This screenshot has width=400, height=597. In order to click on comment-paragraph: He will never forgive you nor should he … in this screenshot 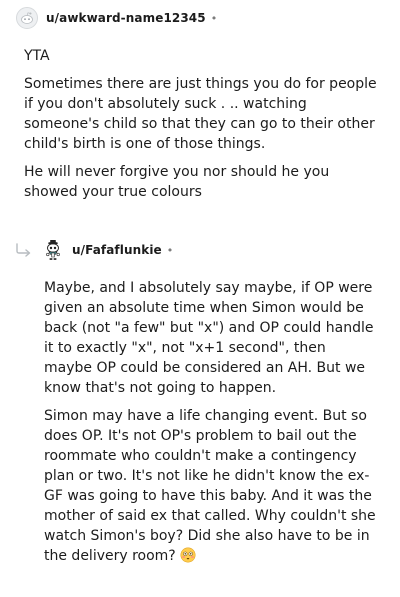, I will do `click(177, 182)`.